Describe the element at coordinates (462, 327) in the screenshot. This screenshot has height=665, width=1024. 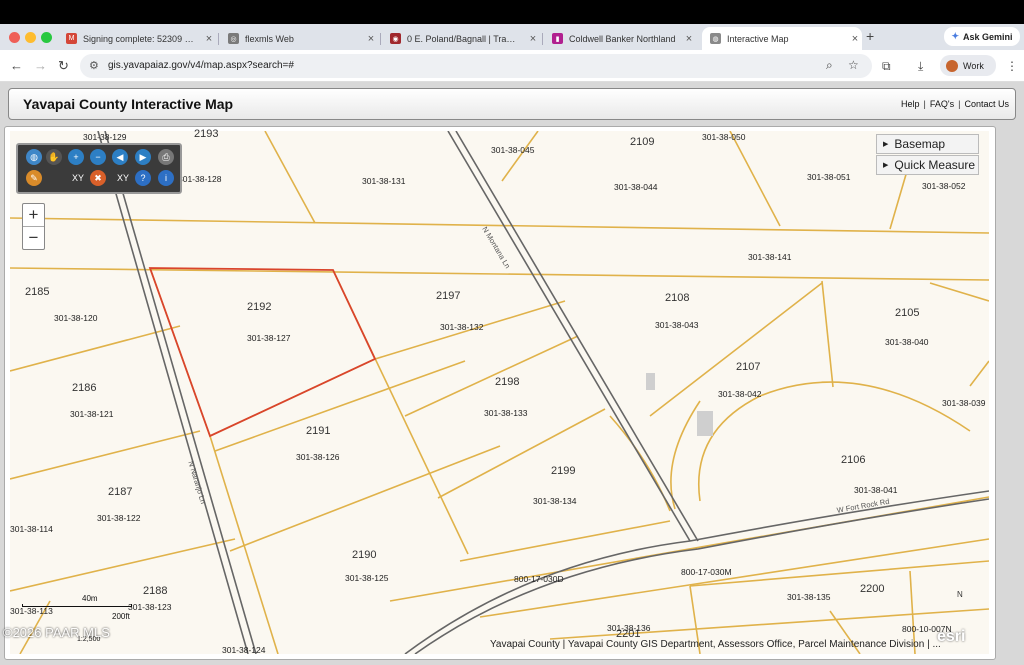
I see `parcel-apn: 301-38-132` at that location.